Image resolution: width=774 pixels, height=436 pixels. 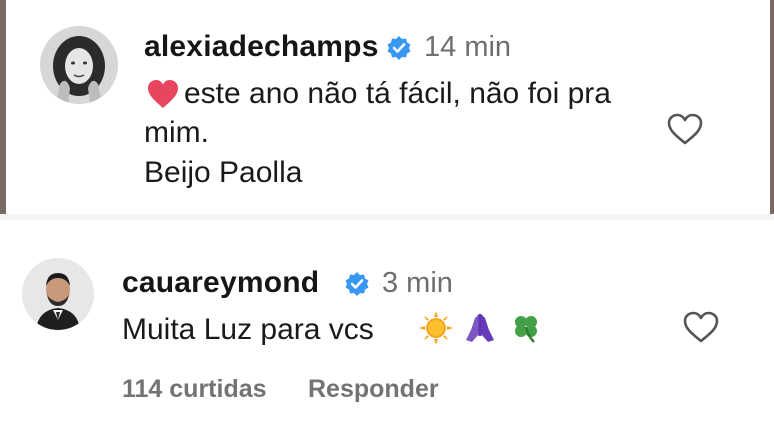 What do you see at coordinates (261, 47) in the screenshot?
I see `username: alexiadechamps` at bounding box center [261, 47].